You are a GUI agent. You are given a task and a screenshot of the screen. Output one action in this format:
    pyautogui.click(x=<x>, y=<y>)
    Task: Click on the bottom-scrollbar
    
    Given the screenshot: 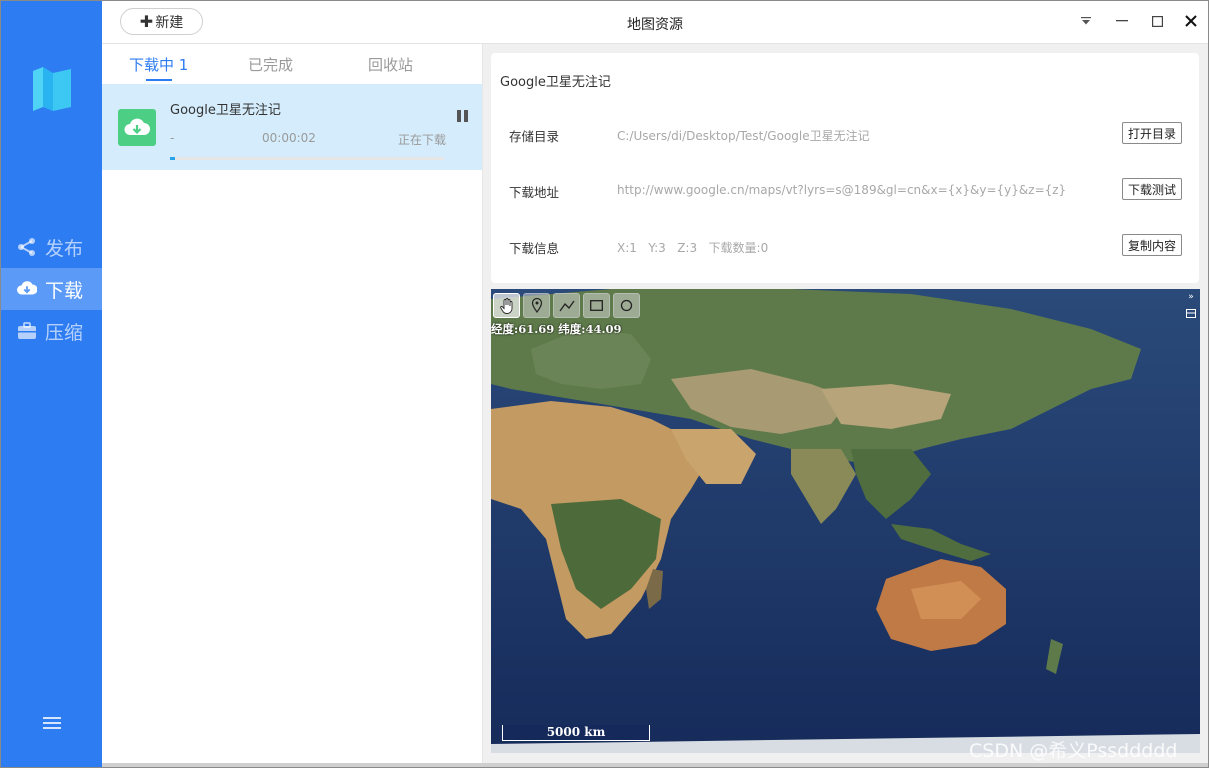 What is the action you would take?
    pyautogui.click(x=655, y=765)
    